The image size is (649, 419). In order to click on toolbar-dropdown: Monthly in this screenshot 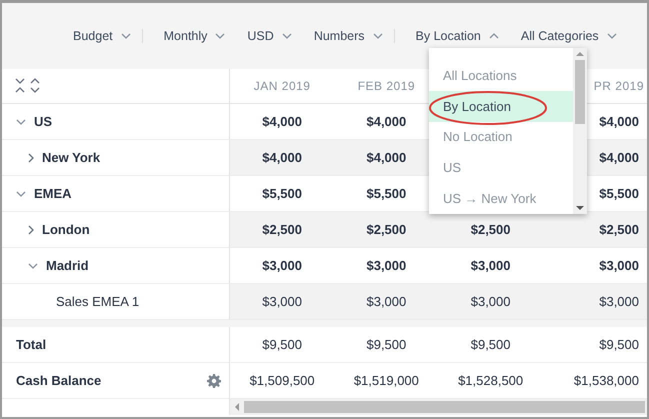, I will do `click(194, 36)`.